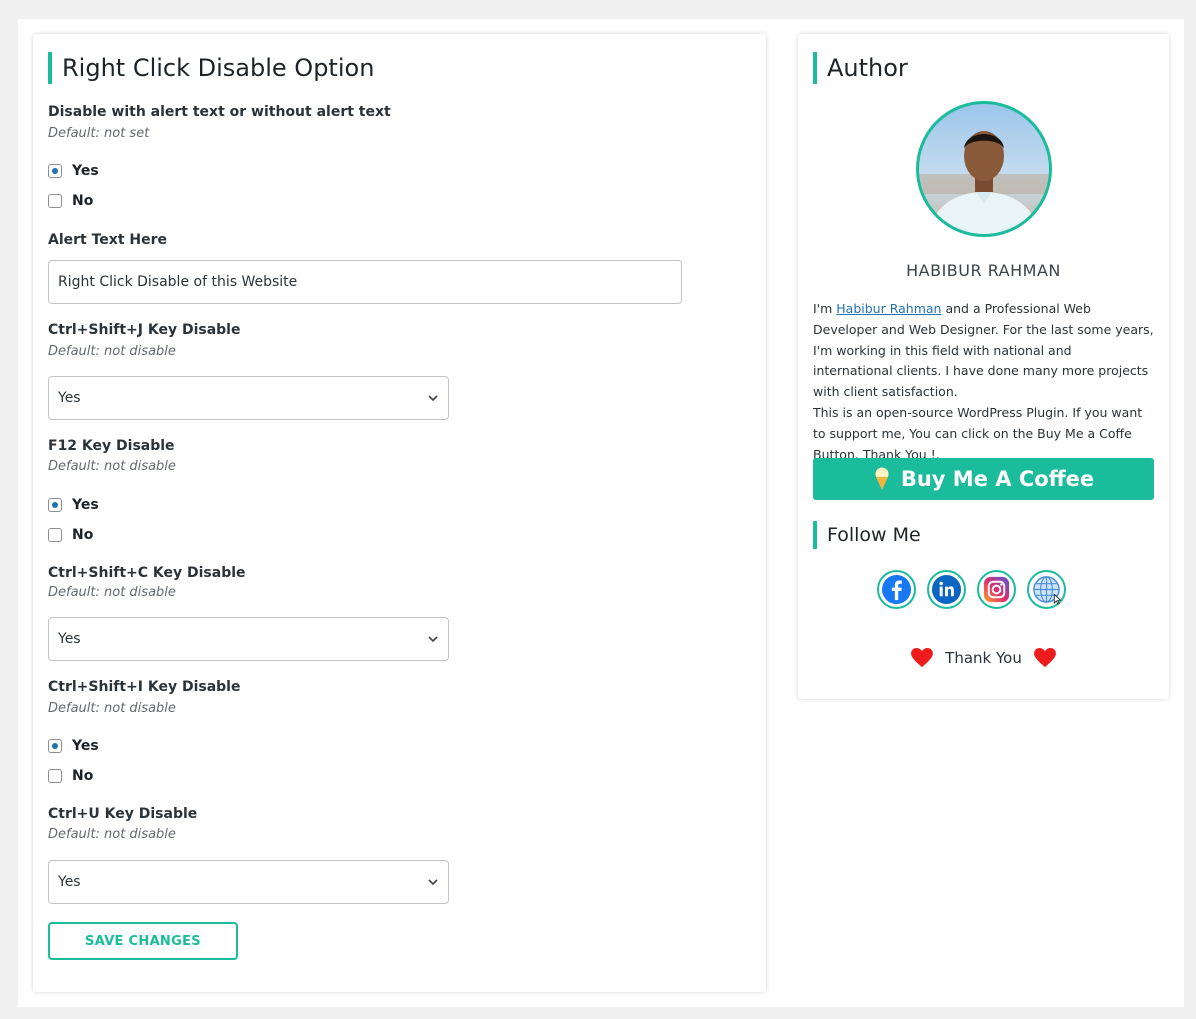 This screenshot has width=1196, height=1019. I want to click on instagram-link, so click(996, 589).